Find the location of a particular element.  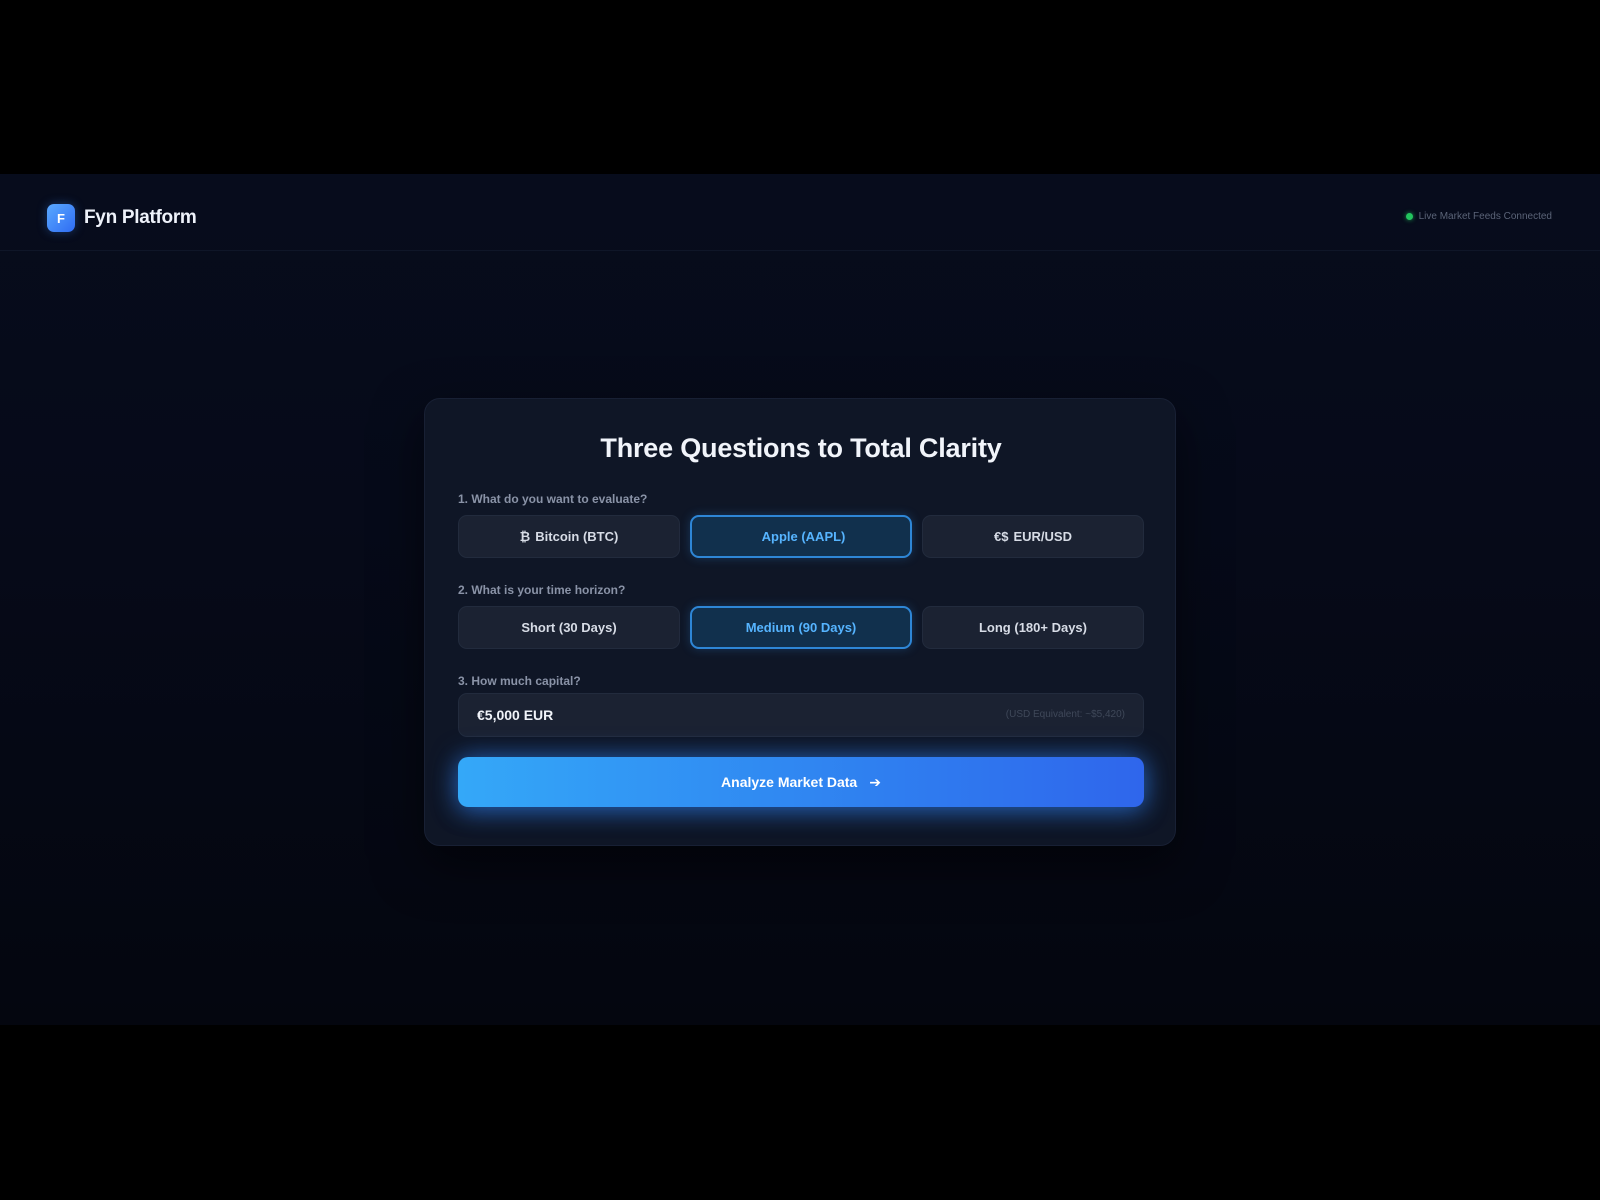

status-dot-icon is located at coordinates (1409, 216).